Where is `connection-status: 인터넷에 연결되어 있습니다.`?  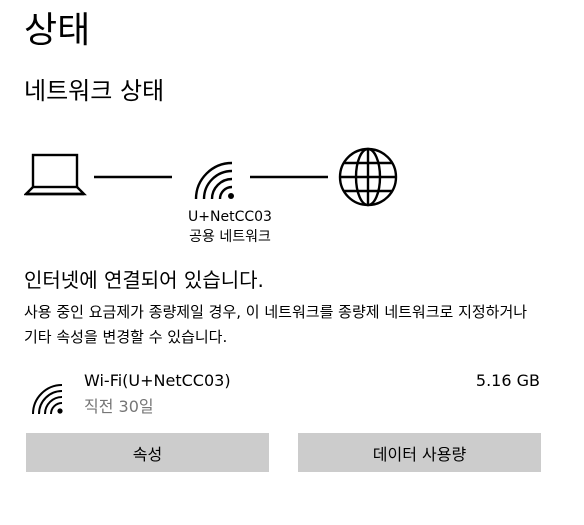
connection-status: 인터넷에 연결되어 있습니다. is located at coordinates (144, 280).